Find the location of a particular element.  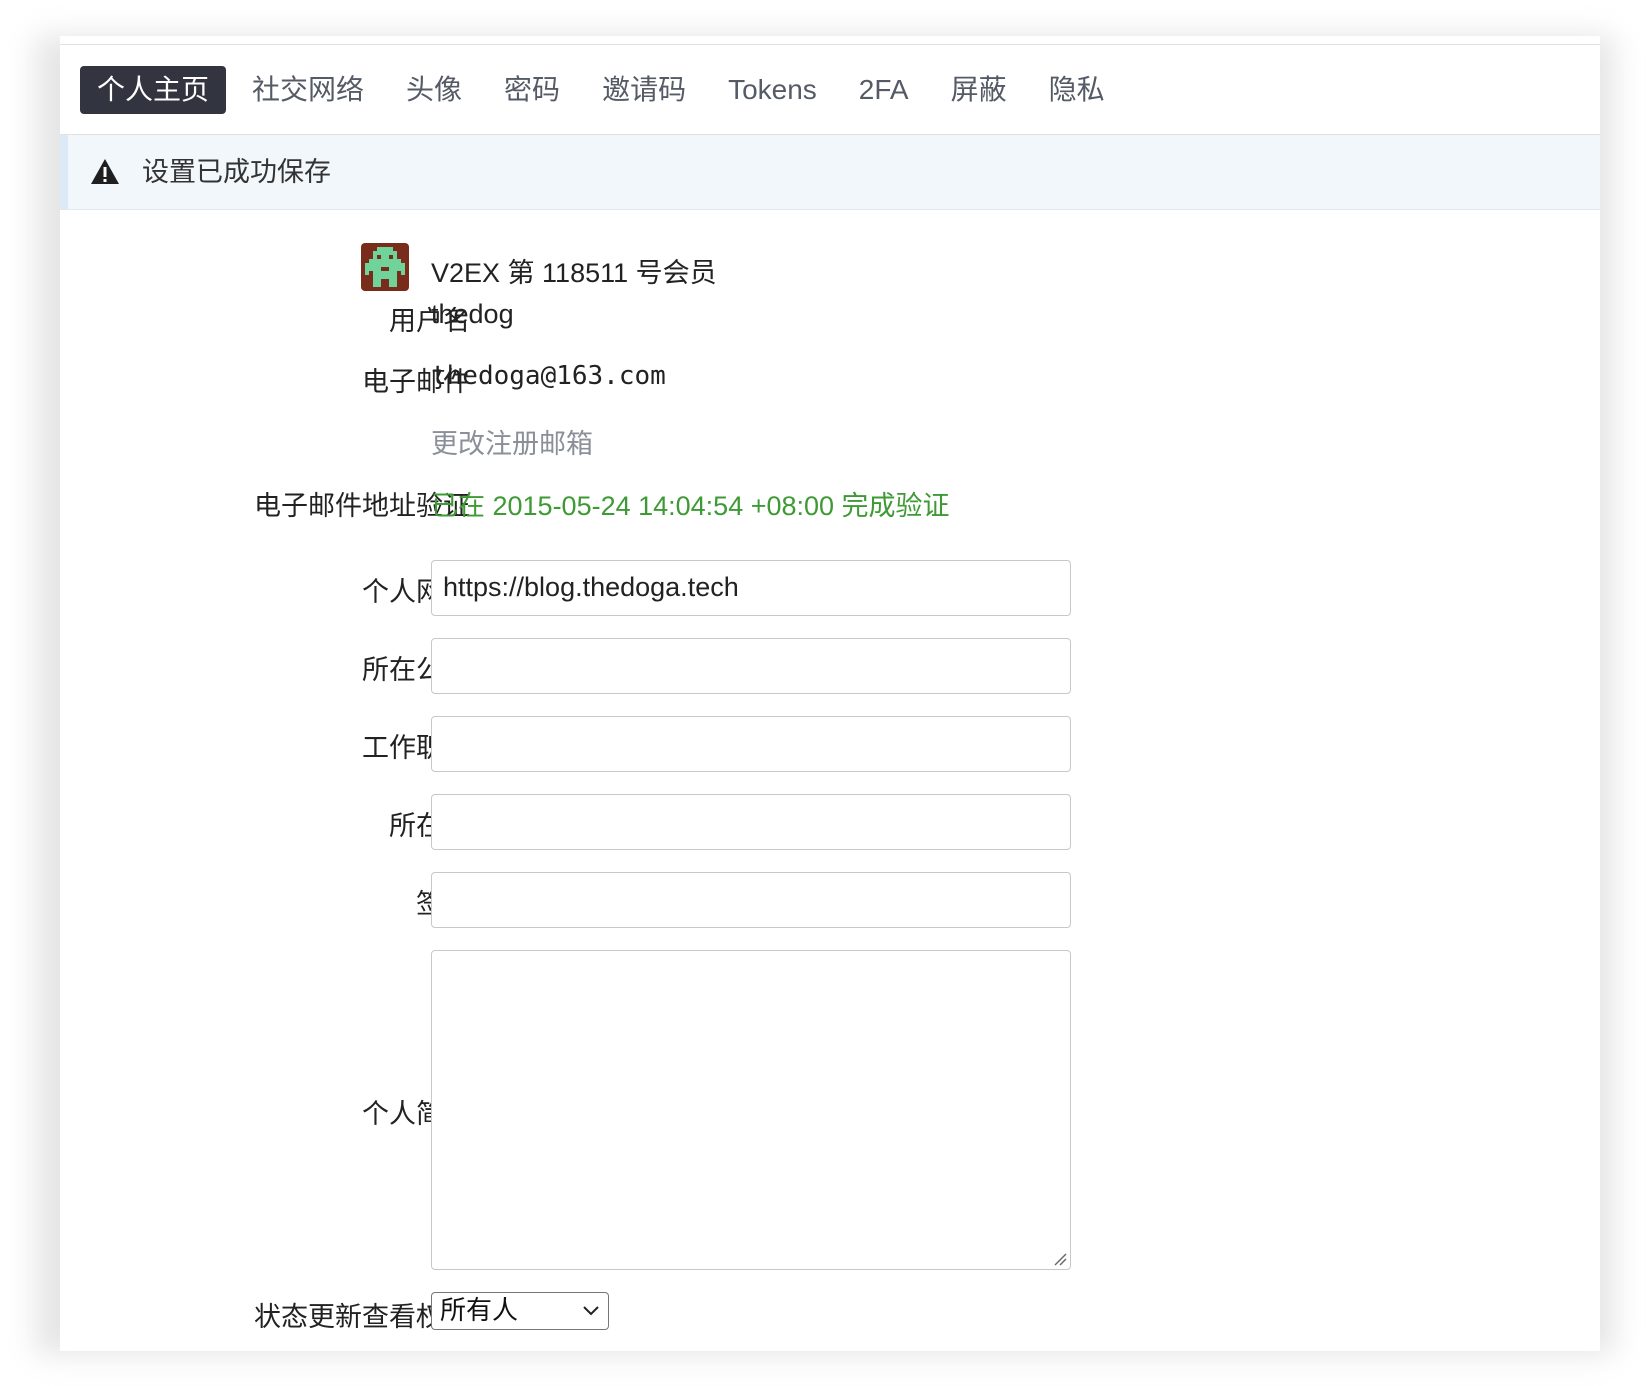

company-input is located at coordinates (751, 666).